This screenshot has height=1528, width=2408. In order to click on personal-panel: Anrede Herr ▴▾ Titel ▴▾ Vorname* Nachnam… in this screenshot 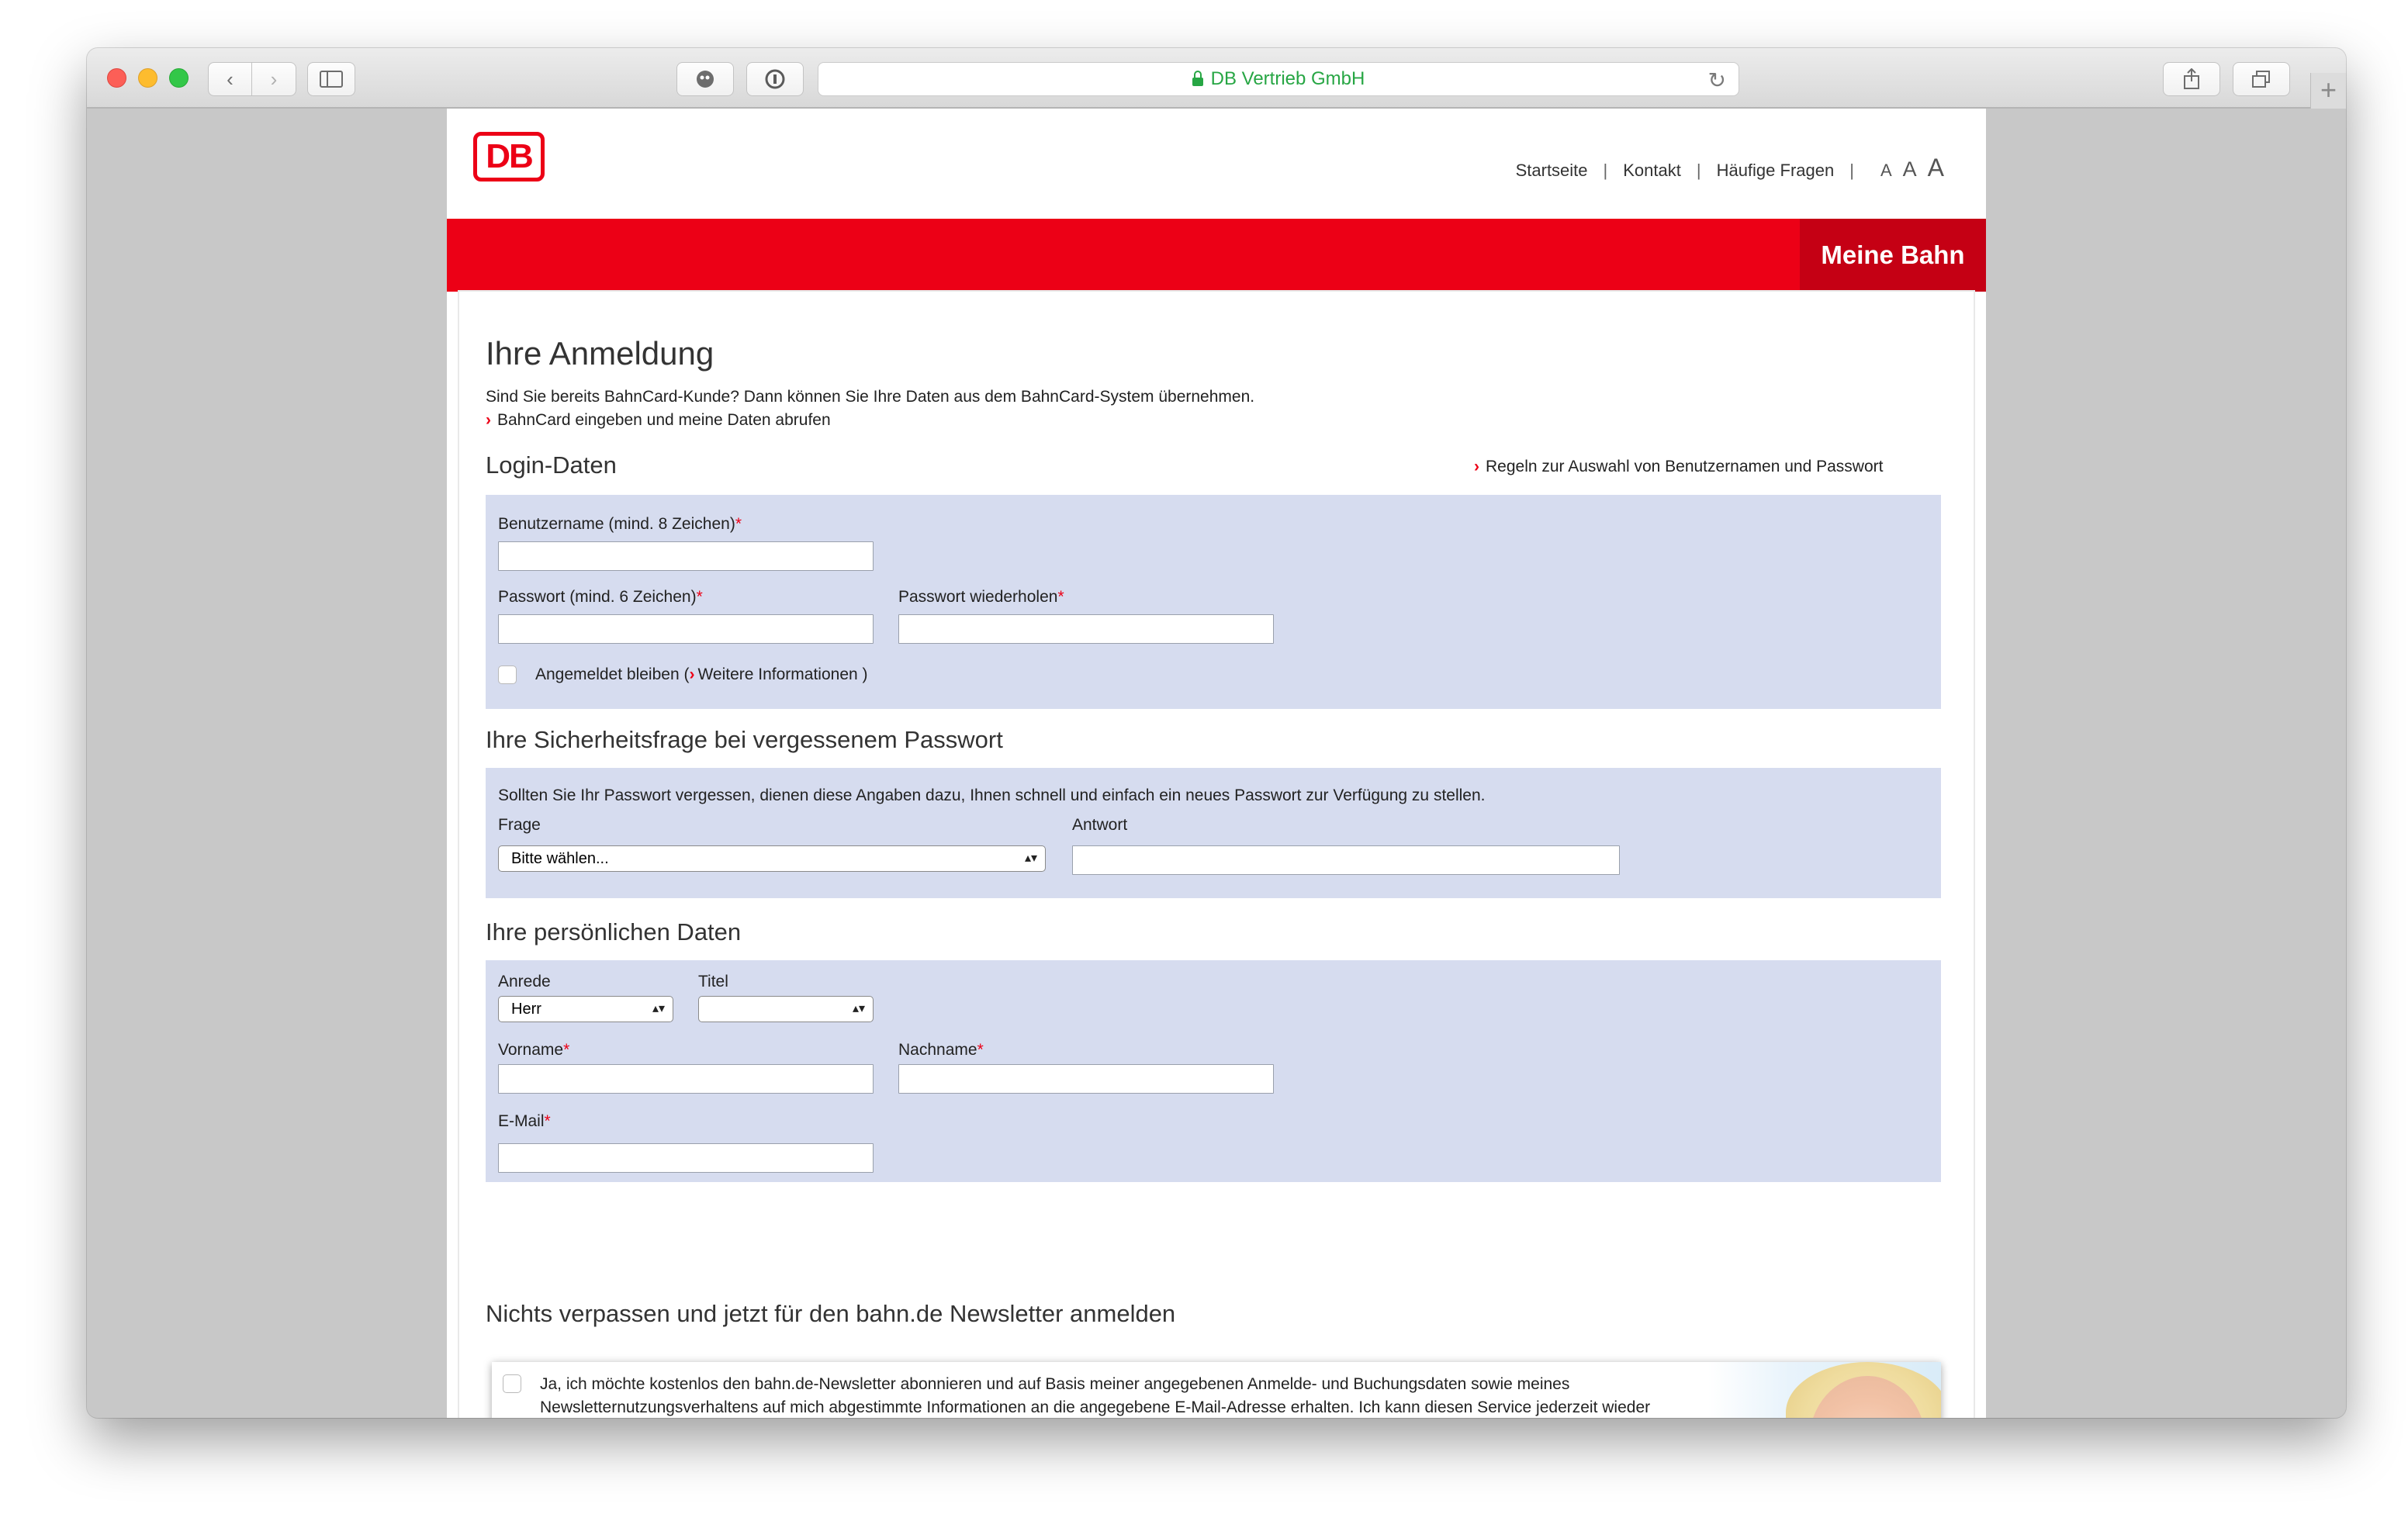, I will do `click(1213, 1071)`.